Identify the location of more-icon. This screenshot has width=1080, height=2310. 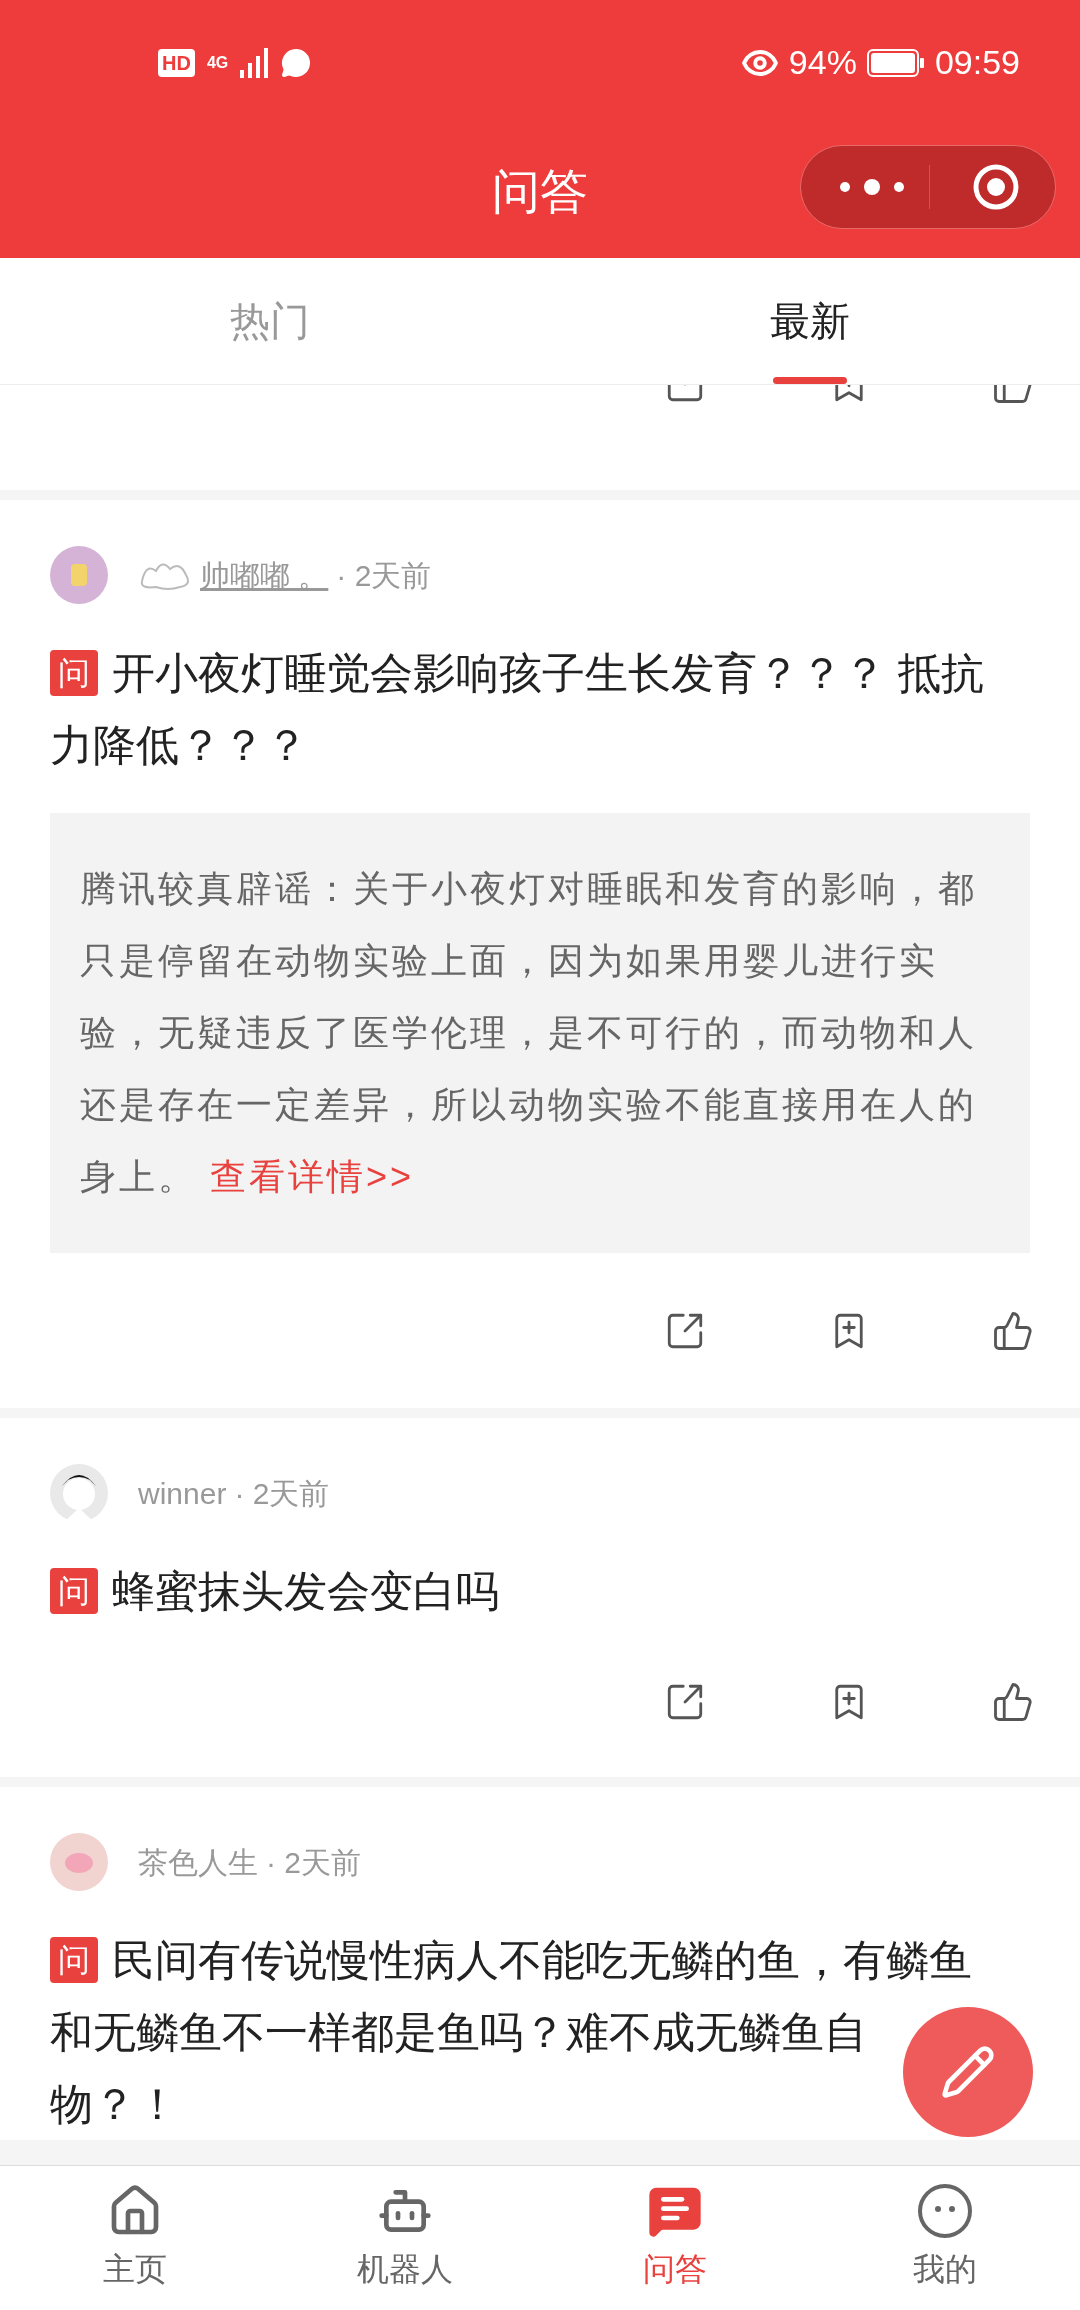
(872, 187).